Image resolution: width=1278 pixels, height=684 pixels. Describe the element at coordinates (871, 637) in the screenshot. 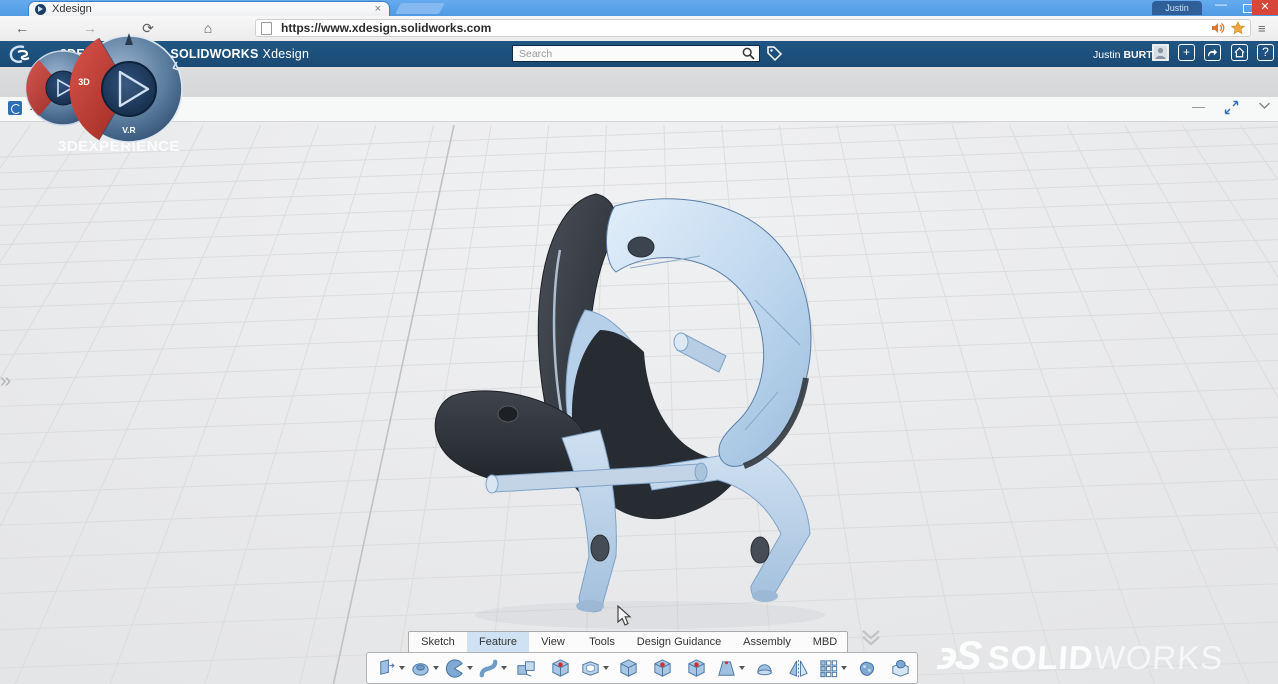

I see `ribbon-more-chevron-icon` at that location.